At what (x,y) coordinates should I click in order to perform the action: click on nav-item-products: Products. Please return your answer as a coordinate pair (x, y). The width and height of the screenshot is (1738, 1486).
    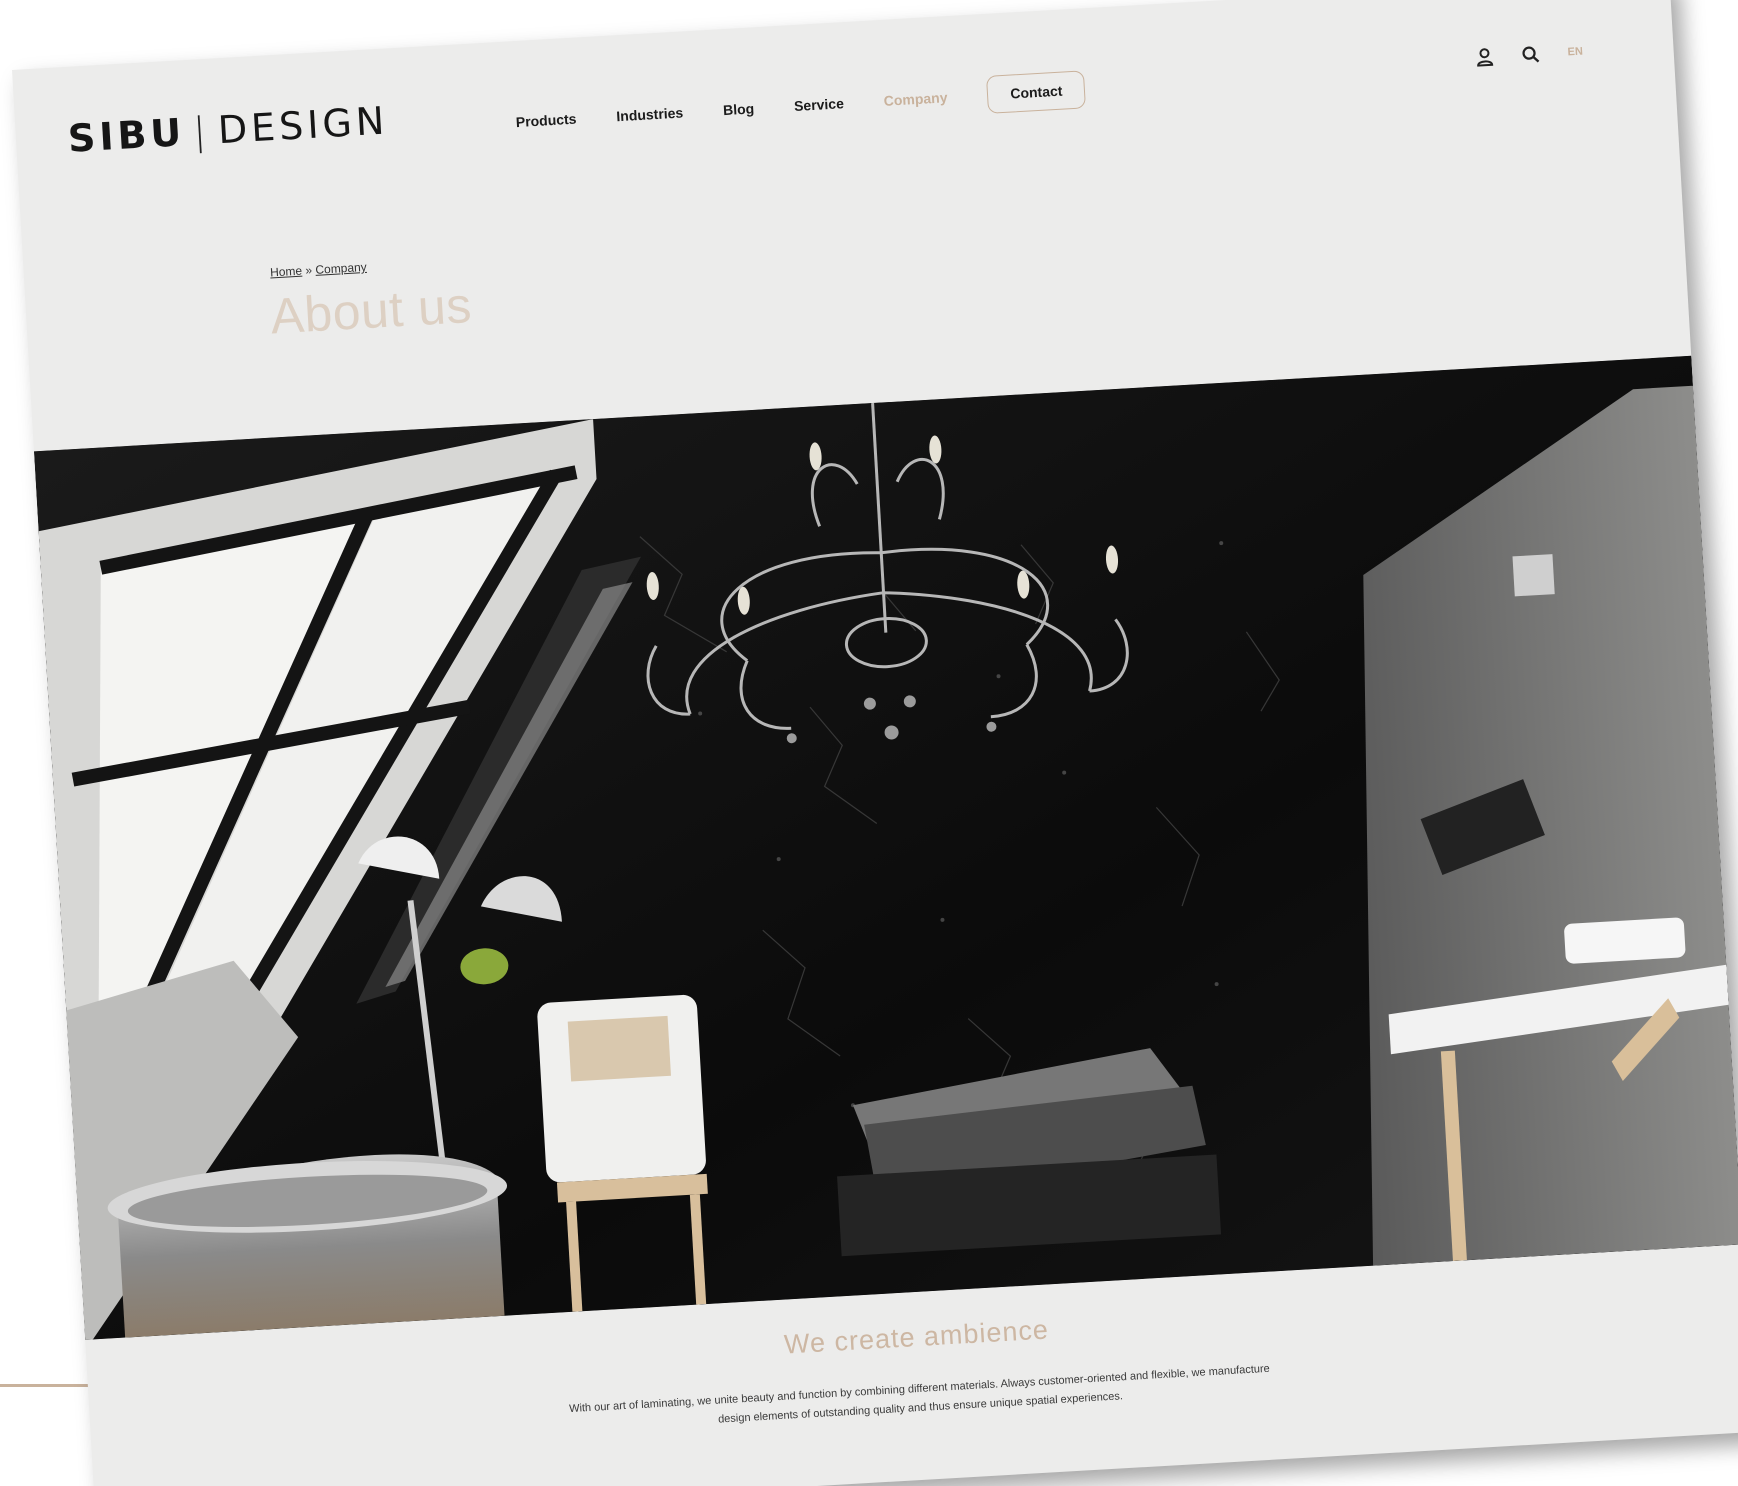
    Looking at the image, I should click on (546, 120).